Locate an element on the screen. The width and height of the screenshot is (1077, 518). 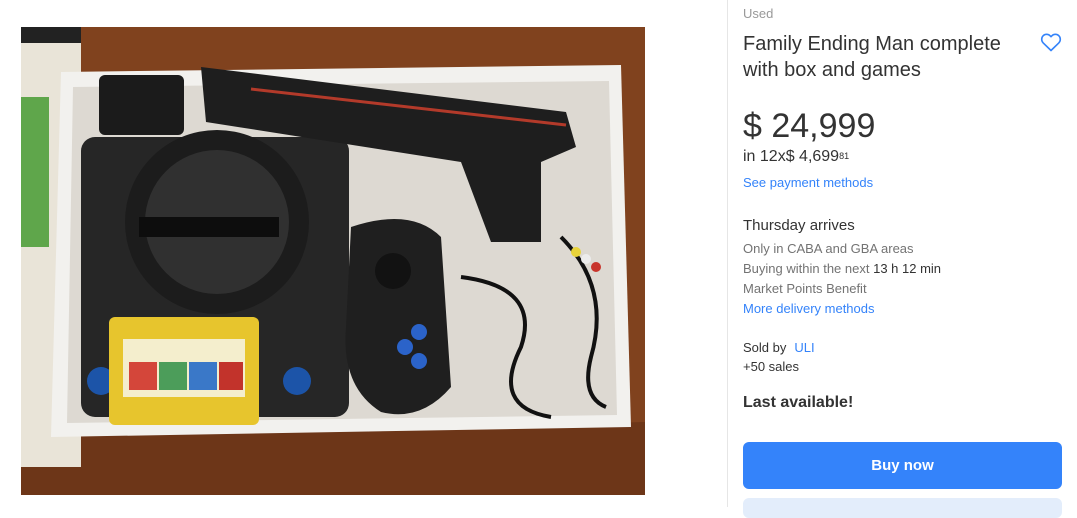
seller-name-link: ULI is located at coordinates (804, 347).